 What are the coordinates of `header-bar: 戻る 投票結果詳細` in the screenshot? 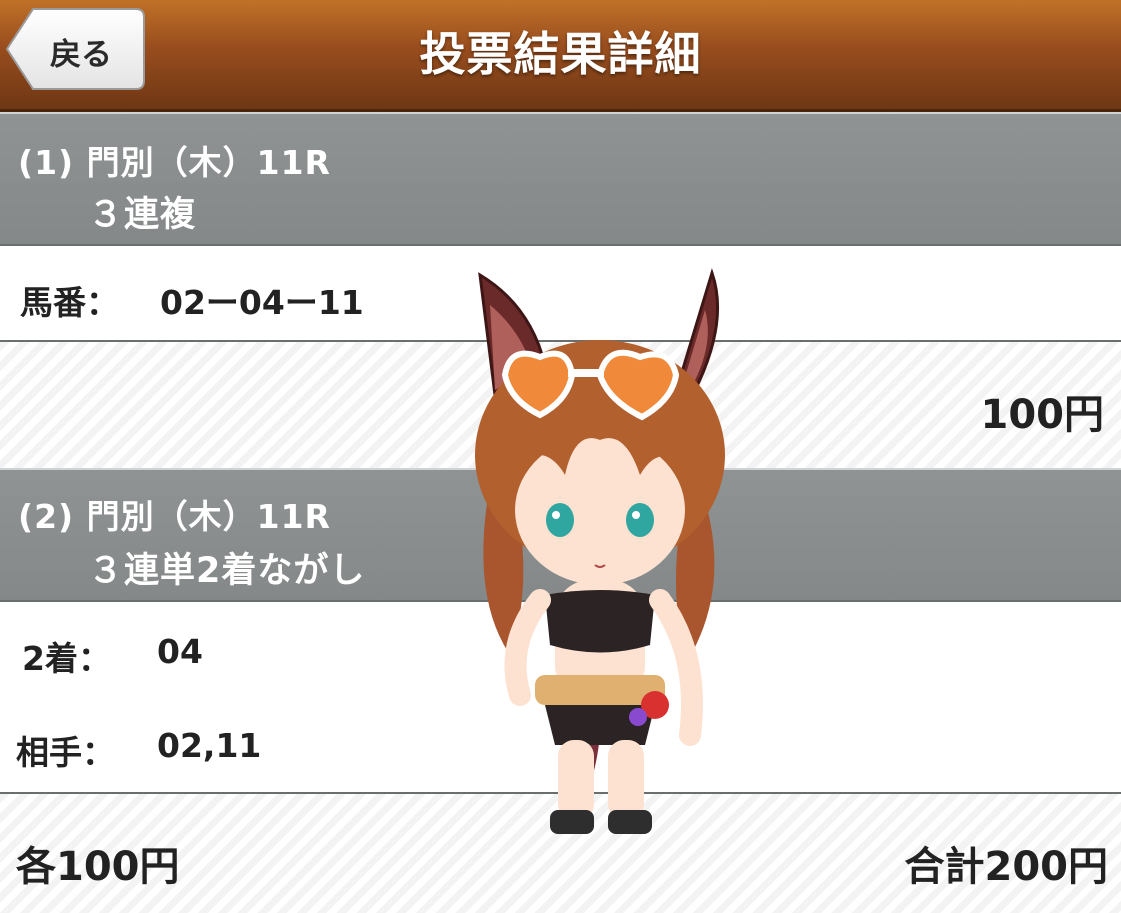 It's located at (560, 56).